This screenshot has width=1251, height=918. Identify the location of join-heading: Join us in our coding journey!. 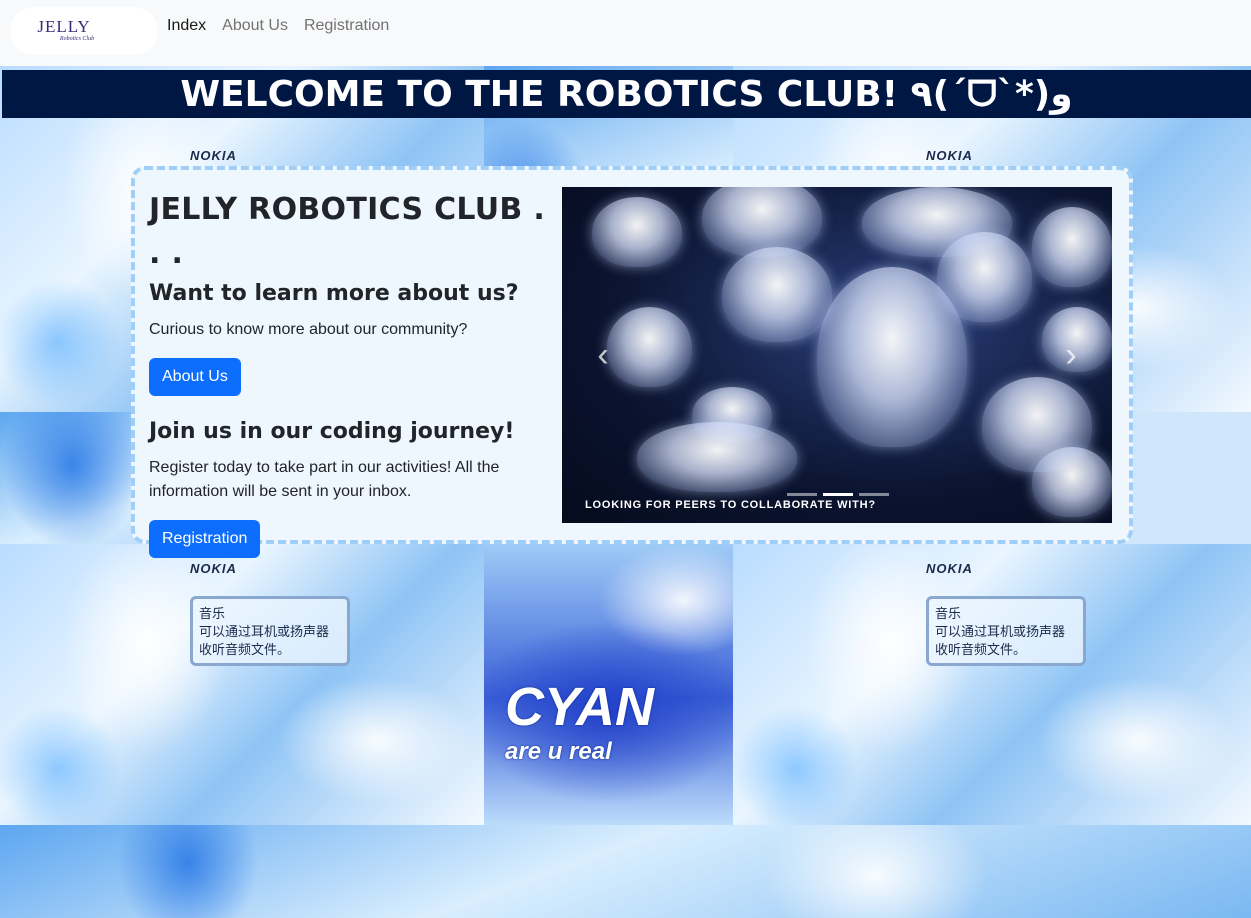
(332, 431).